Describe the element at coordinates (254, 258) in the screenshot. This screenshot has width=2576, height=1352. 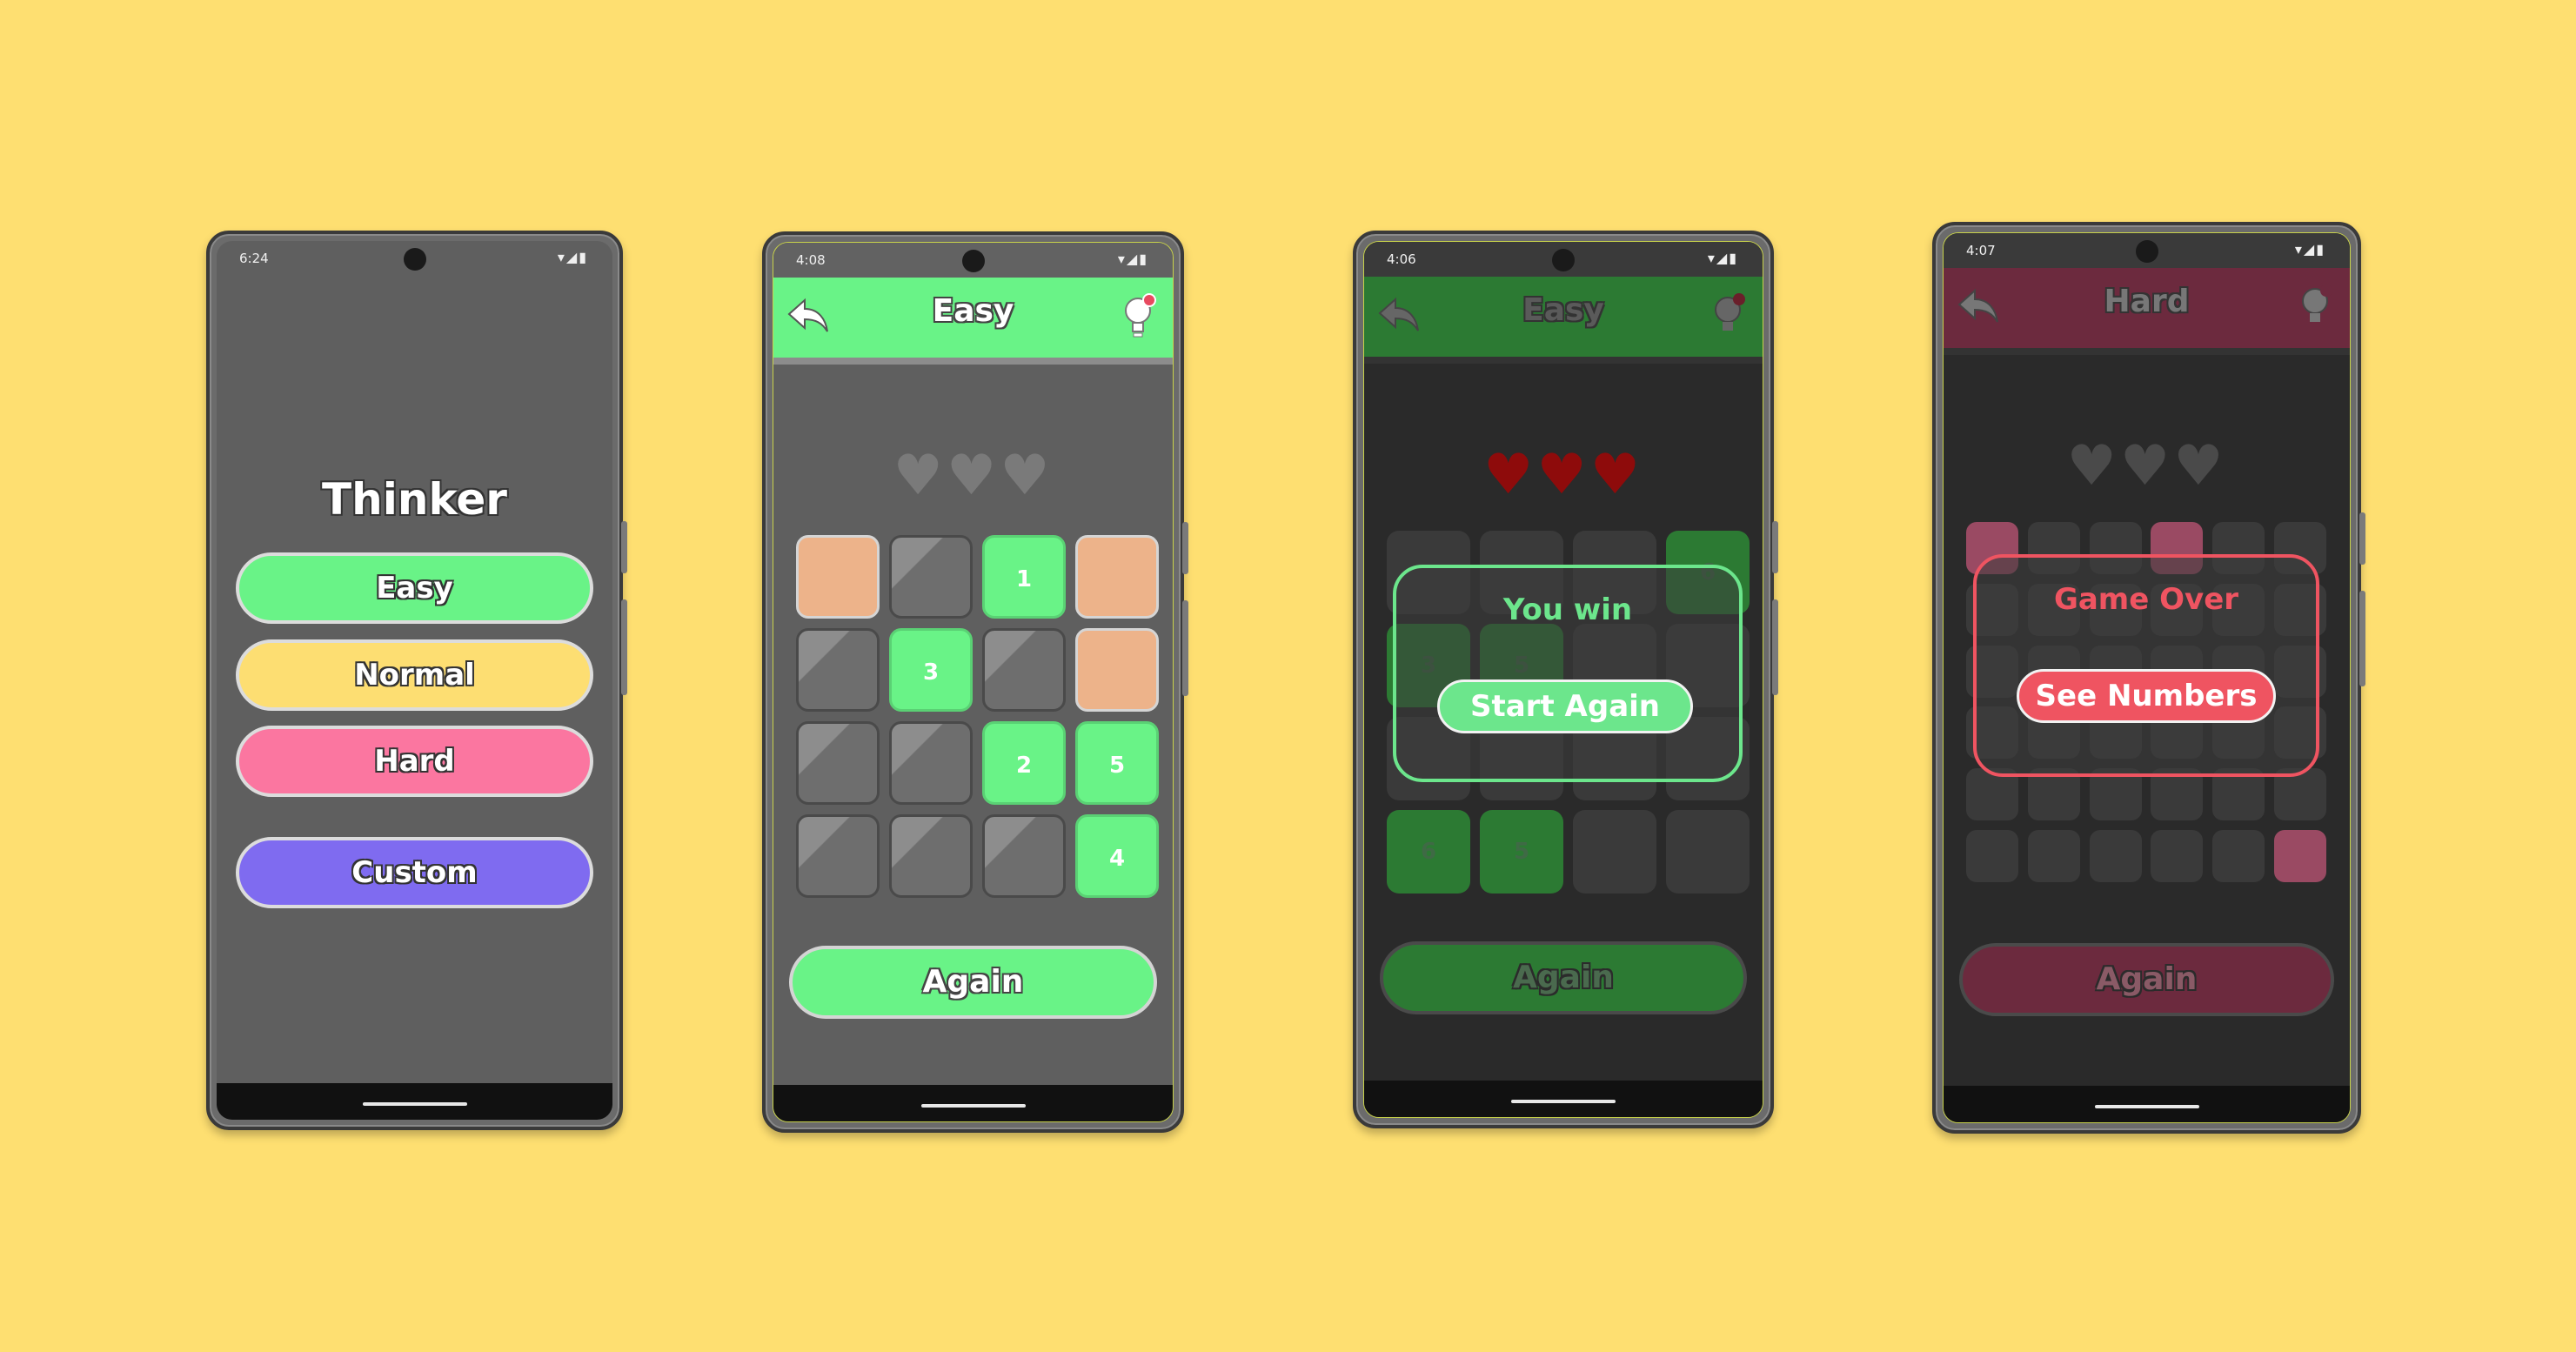
I see `status-time: 6:24` at that location.